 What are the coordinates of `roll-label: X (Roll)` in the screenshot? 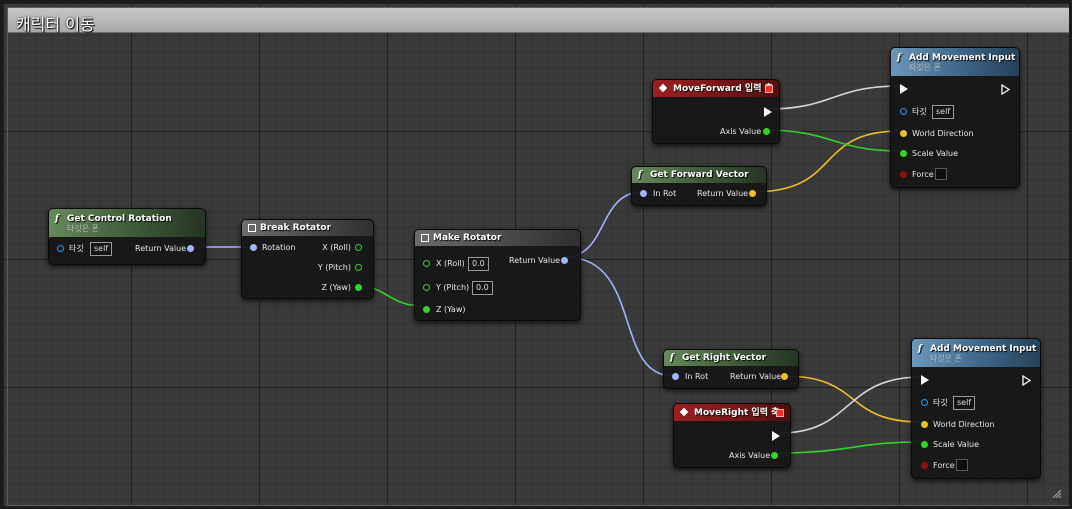 It's located at (336, 247).